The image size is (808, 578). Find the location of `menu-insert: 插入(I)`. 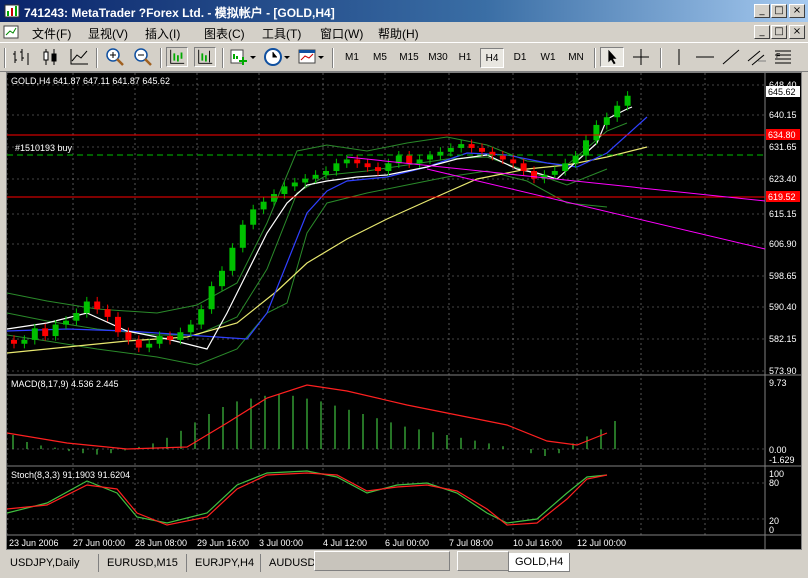

menu-insert: 插入(I) is located at coordinates (162, 33).